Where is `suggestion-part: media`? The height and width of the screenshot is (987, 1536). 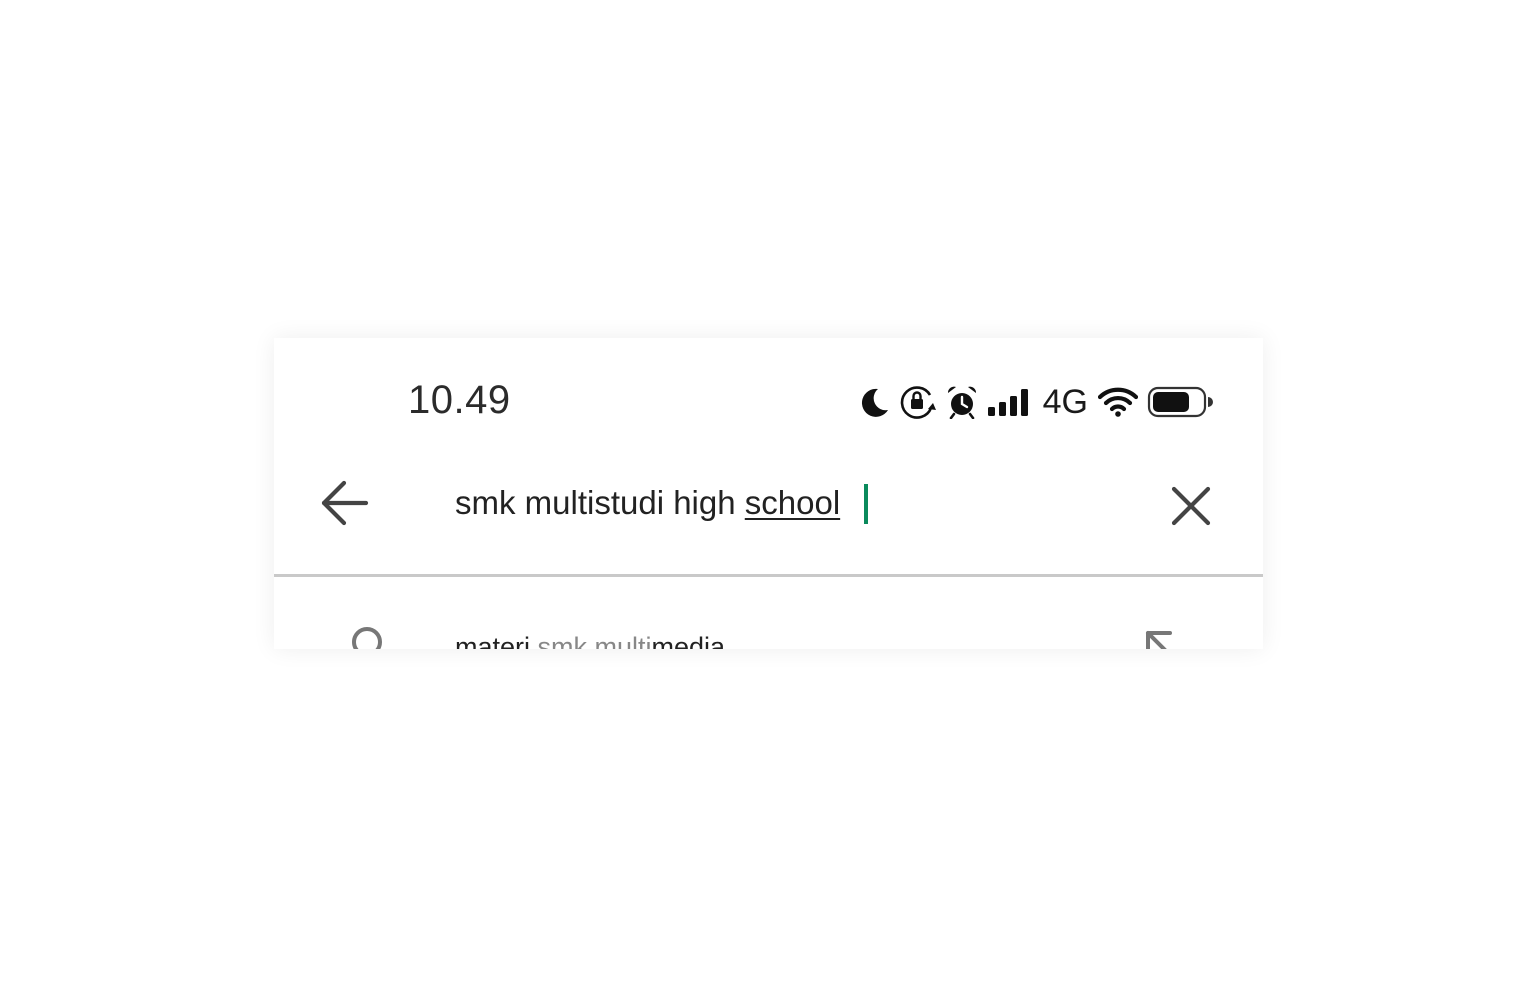 suggestion-part: media is located at coordinates (688, 640).